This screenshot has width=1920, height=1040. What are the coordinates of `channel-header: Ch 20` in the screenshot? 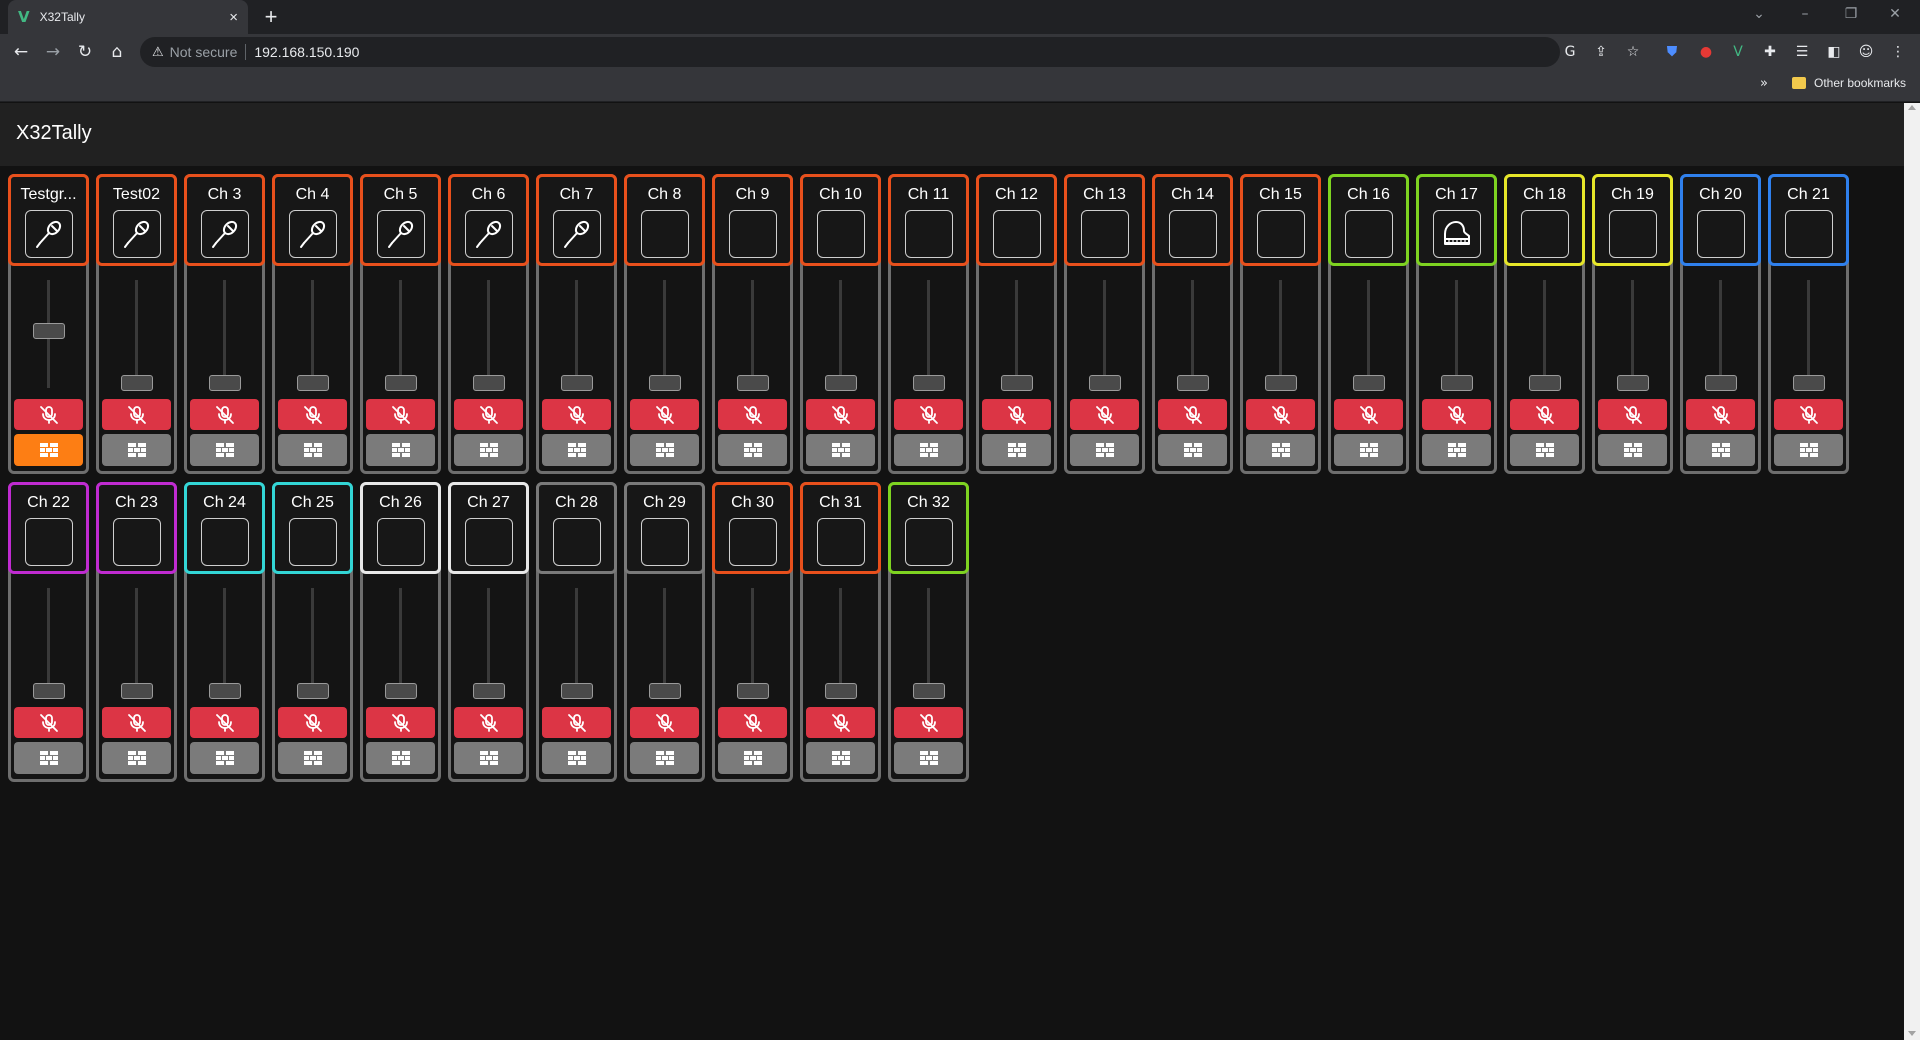 It's located at (1720, 220).